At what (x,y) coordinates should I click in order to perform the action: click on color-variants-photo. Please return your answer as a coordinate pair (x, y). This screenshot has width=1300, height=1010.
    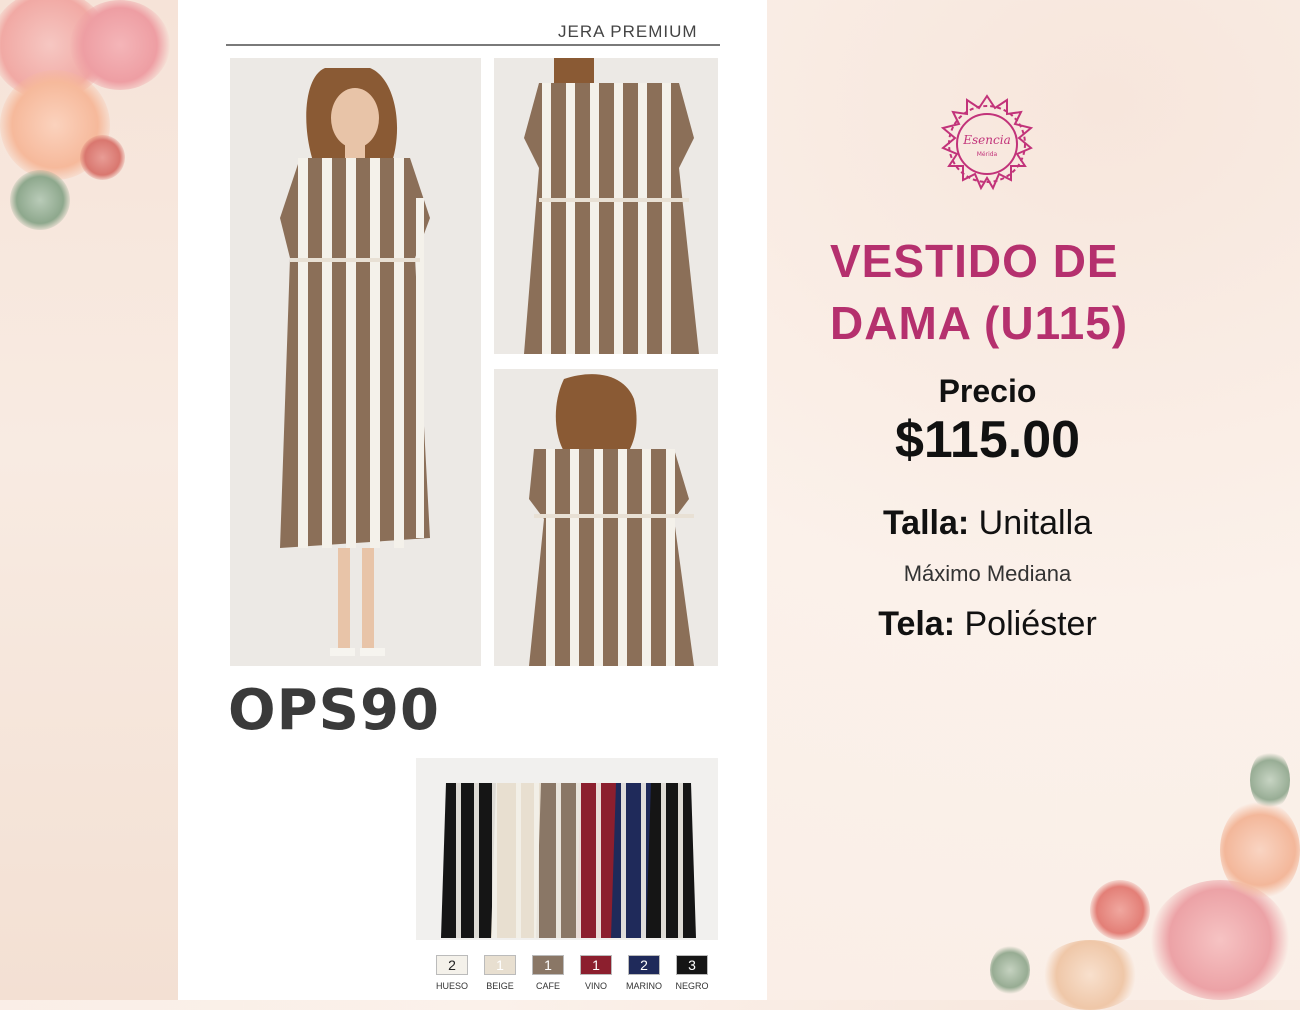
    Looking at the image, I should click on (567, 849).